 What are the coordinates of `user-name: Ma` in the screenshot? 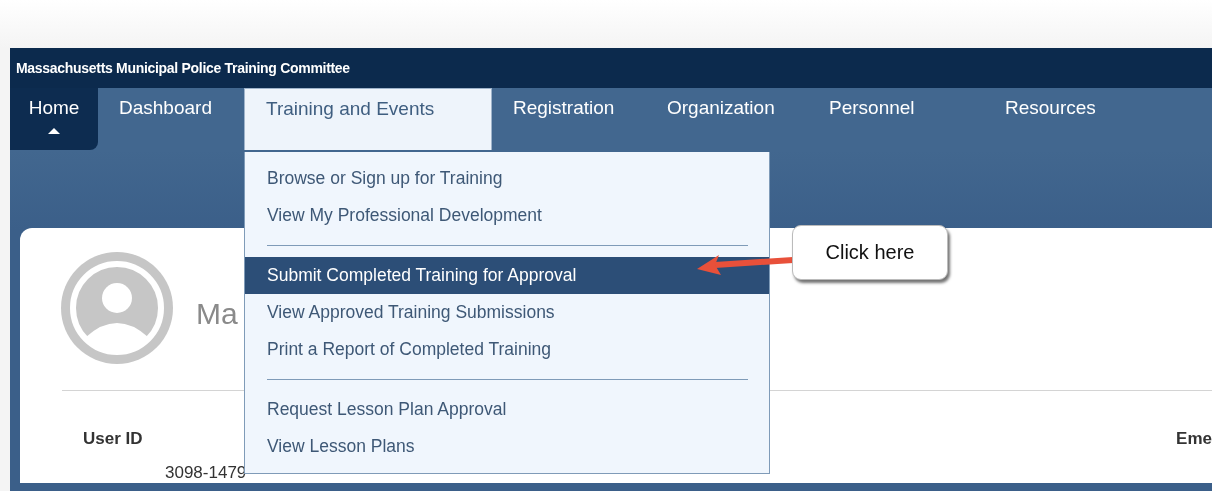 It's located at (217, 314).